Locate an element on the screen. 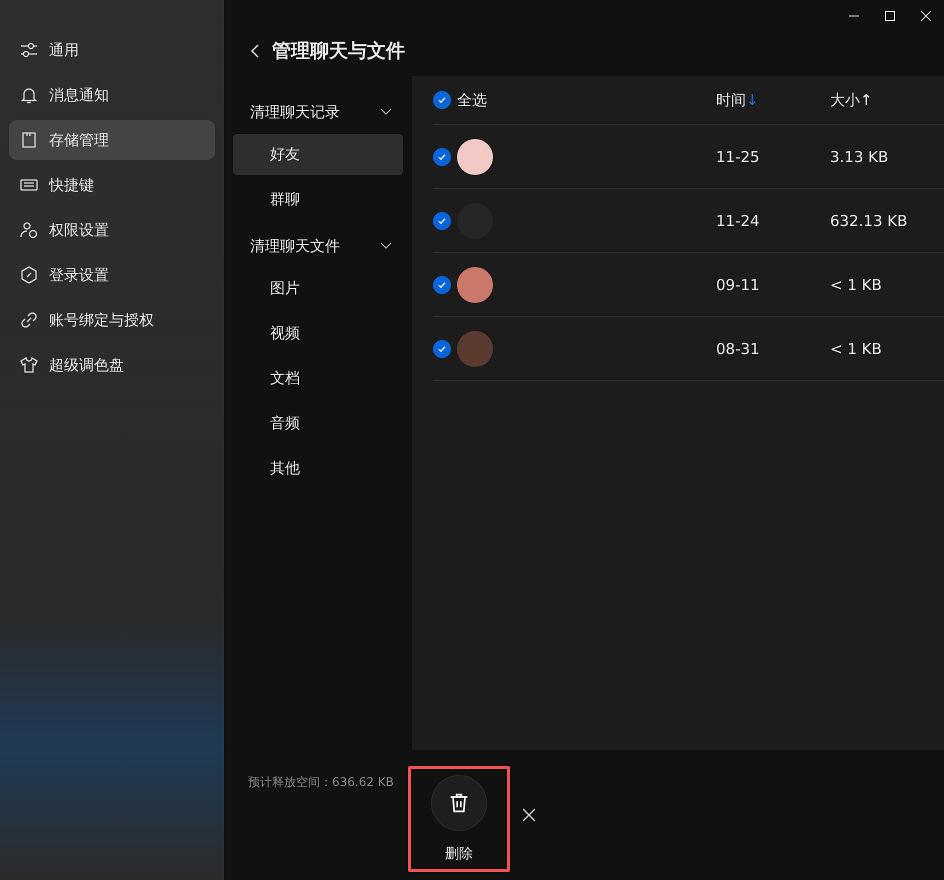 The height and width of the screenshot is (880, 944). sliders-icon is located at coordinates (29, 50).